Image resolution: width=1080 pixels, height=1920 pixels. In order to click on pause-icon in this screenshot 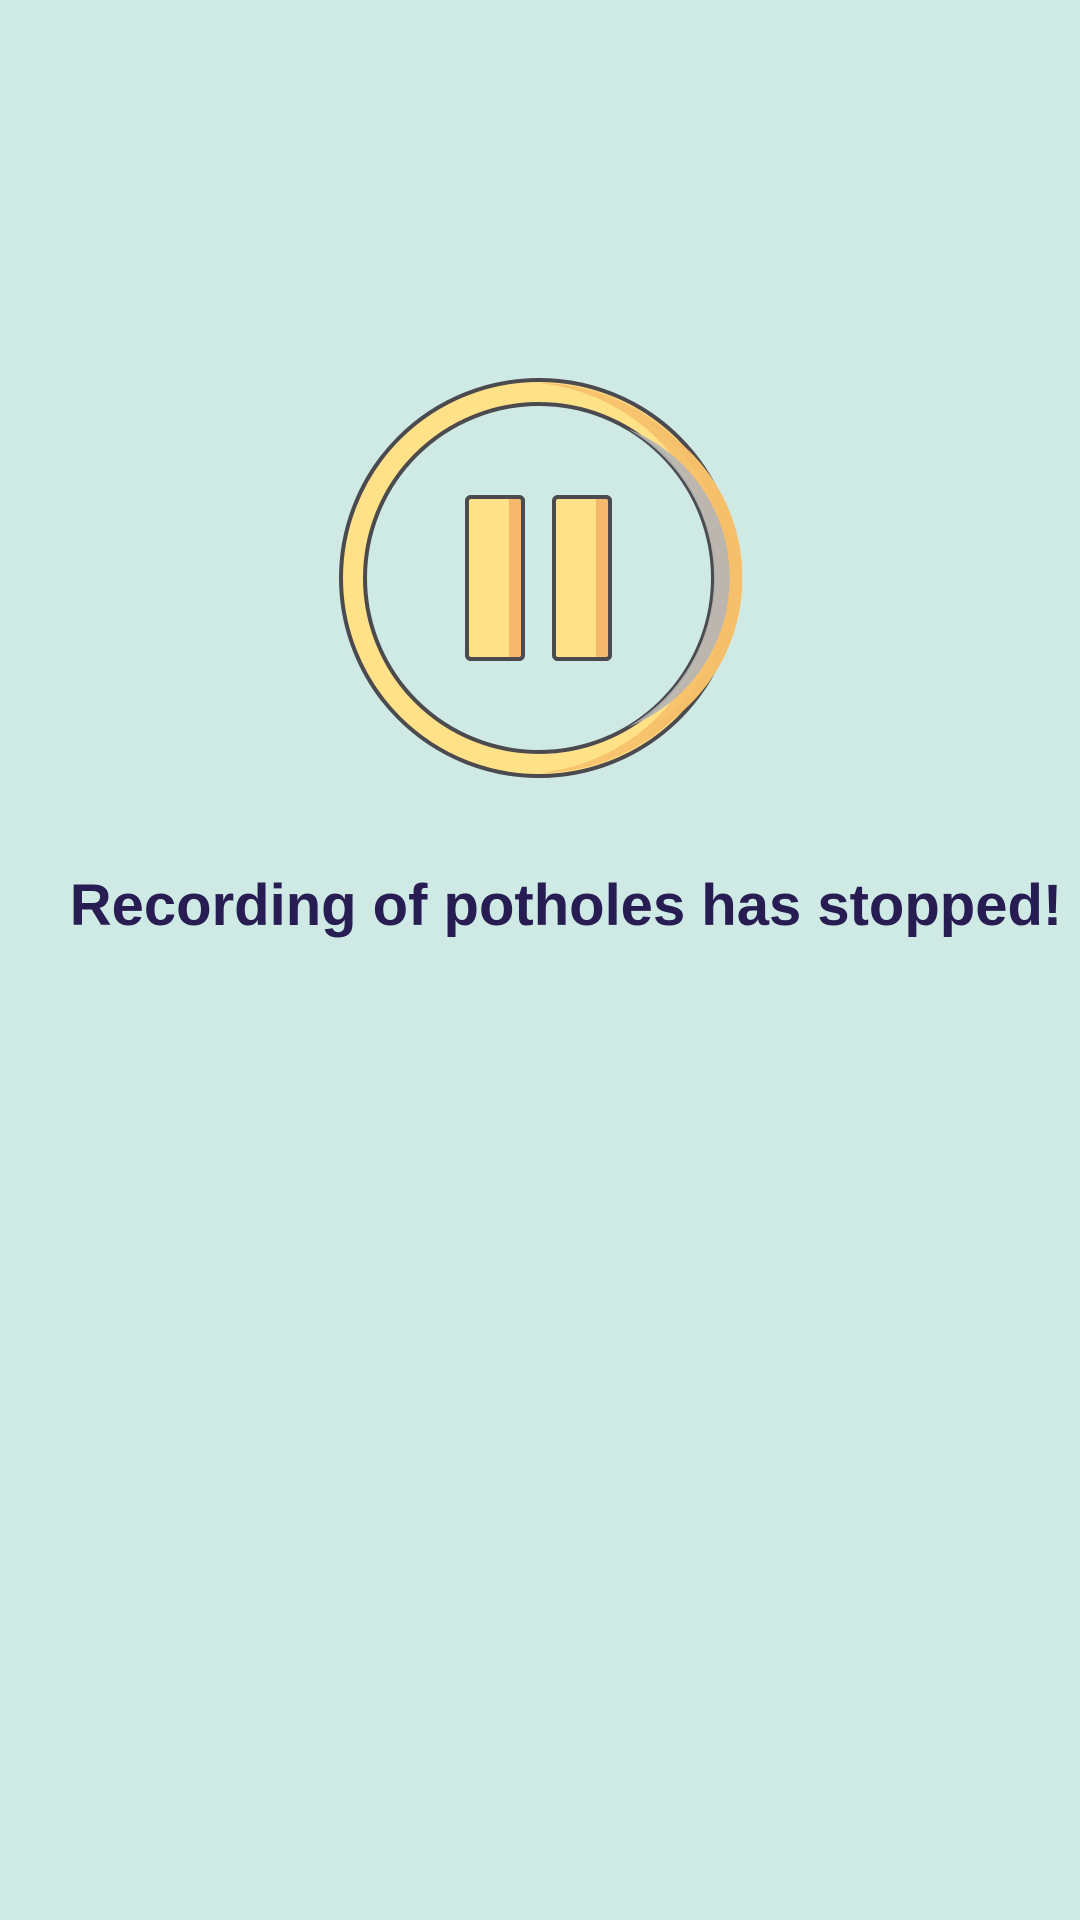, I will do `click(539, 578)`.